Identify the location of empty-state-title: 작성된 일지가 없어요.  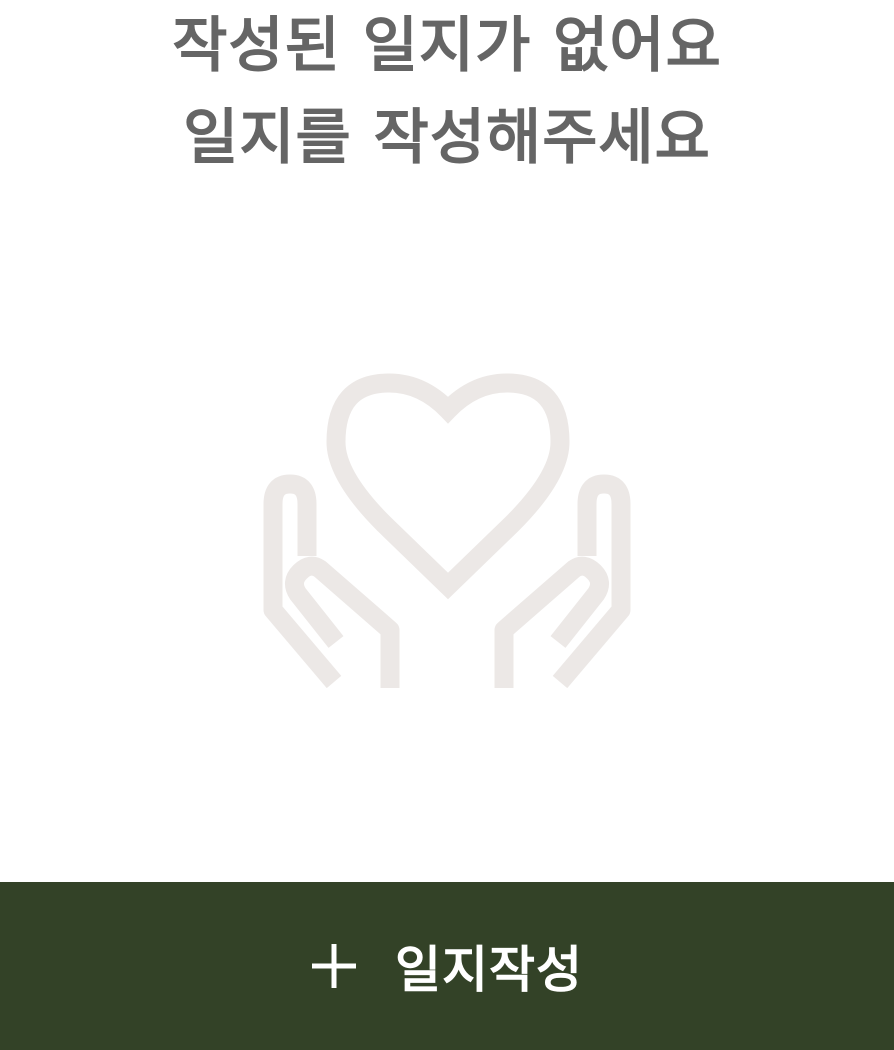
(447, 46).